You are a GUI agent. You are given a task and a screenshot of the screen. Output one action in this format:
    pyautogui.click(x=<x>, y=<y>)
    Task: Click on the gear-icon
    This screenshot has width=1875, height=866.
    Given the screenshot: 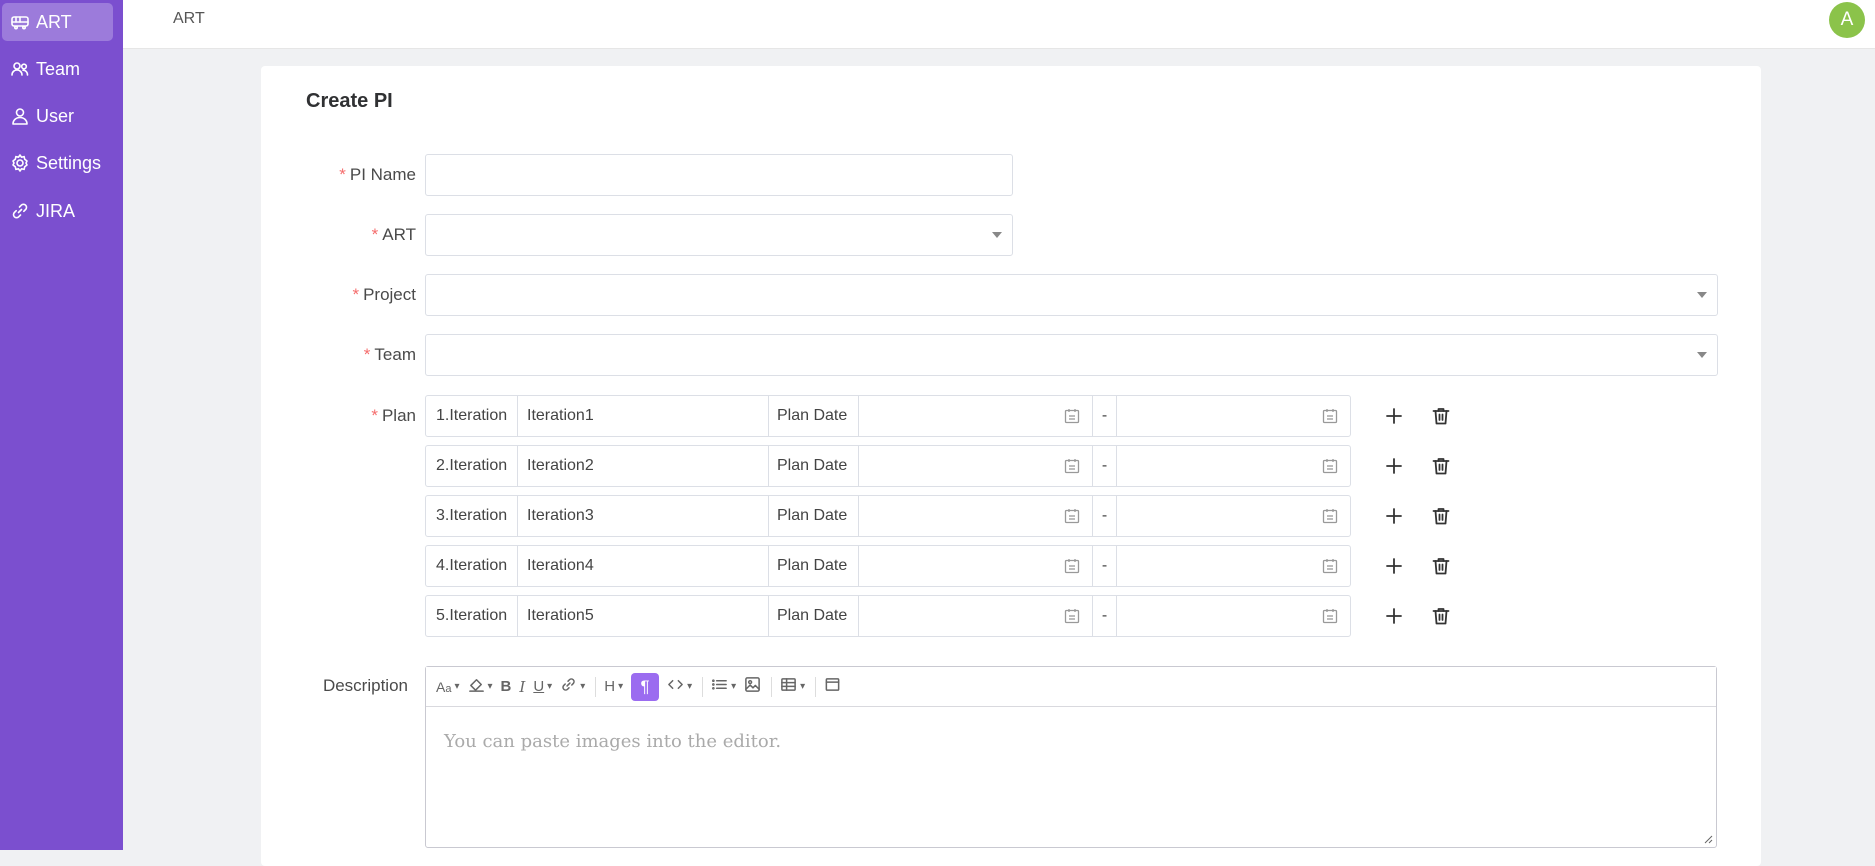 What is the action you would take?
    pyautogui.click(x=20, y=163)
    